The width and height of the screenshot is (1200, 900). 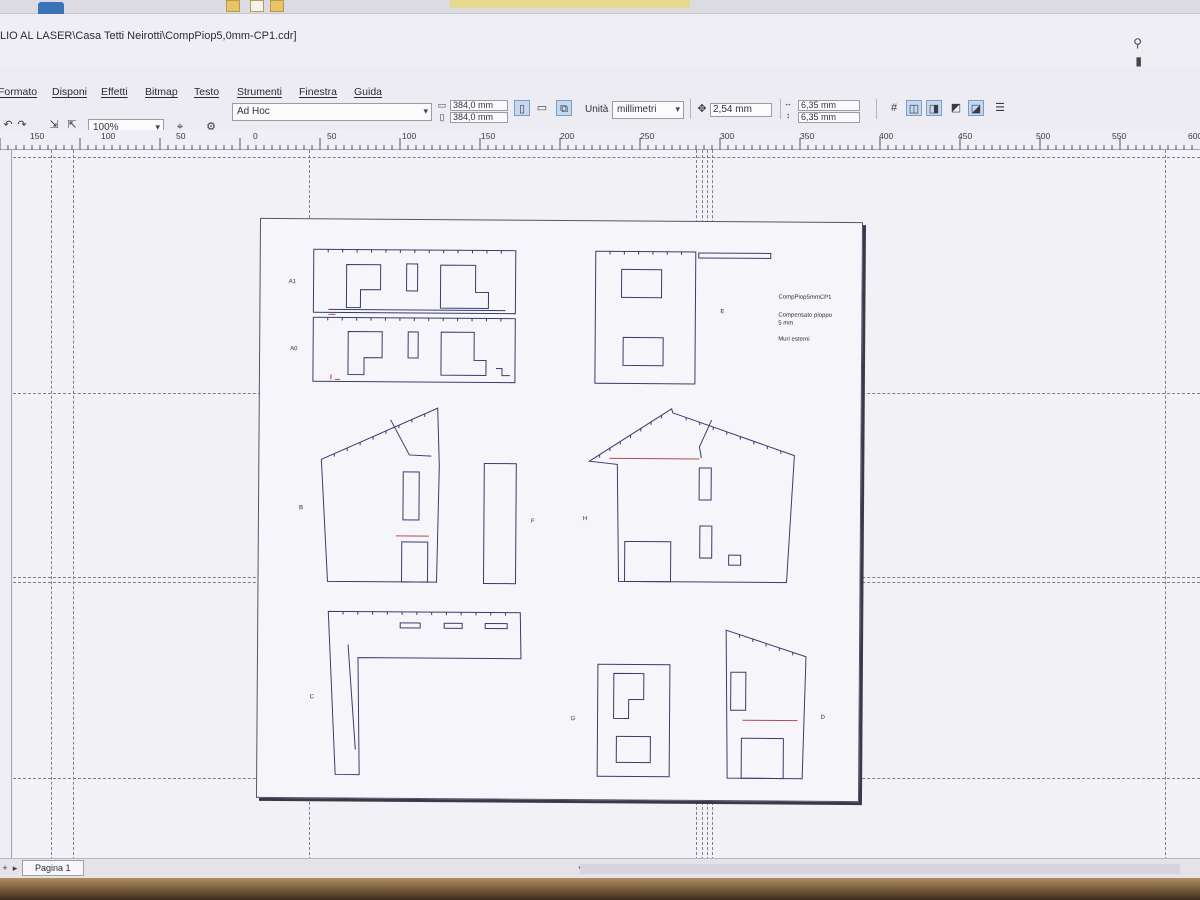 I want to click on page-size-select: Ad Hoc ▾, so click(x=332, y=112).